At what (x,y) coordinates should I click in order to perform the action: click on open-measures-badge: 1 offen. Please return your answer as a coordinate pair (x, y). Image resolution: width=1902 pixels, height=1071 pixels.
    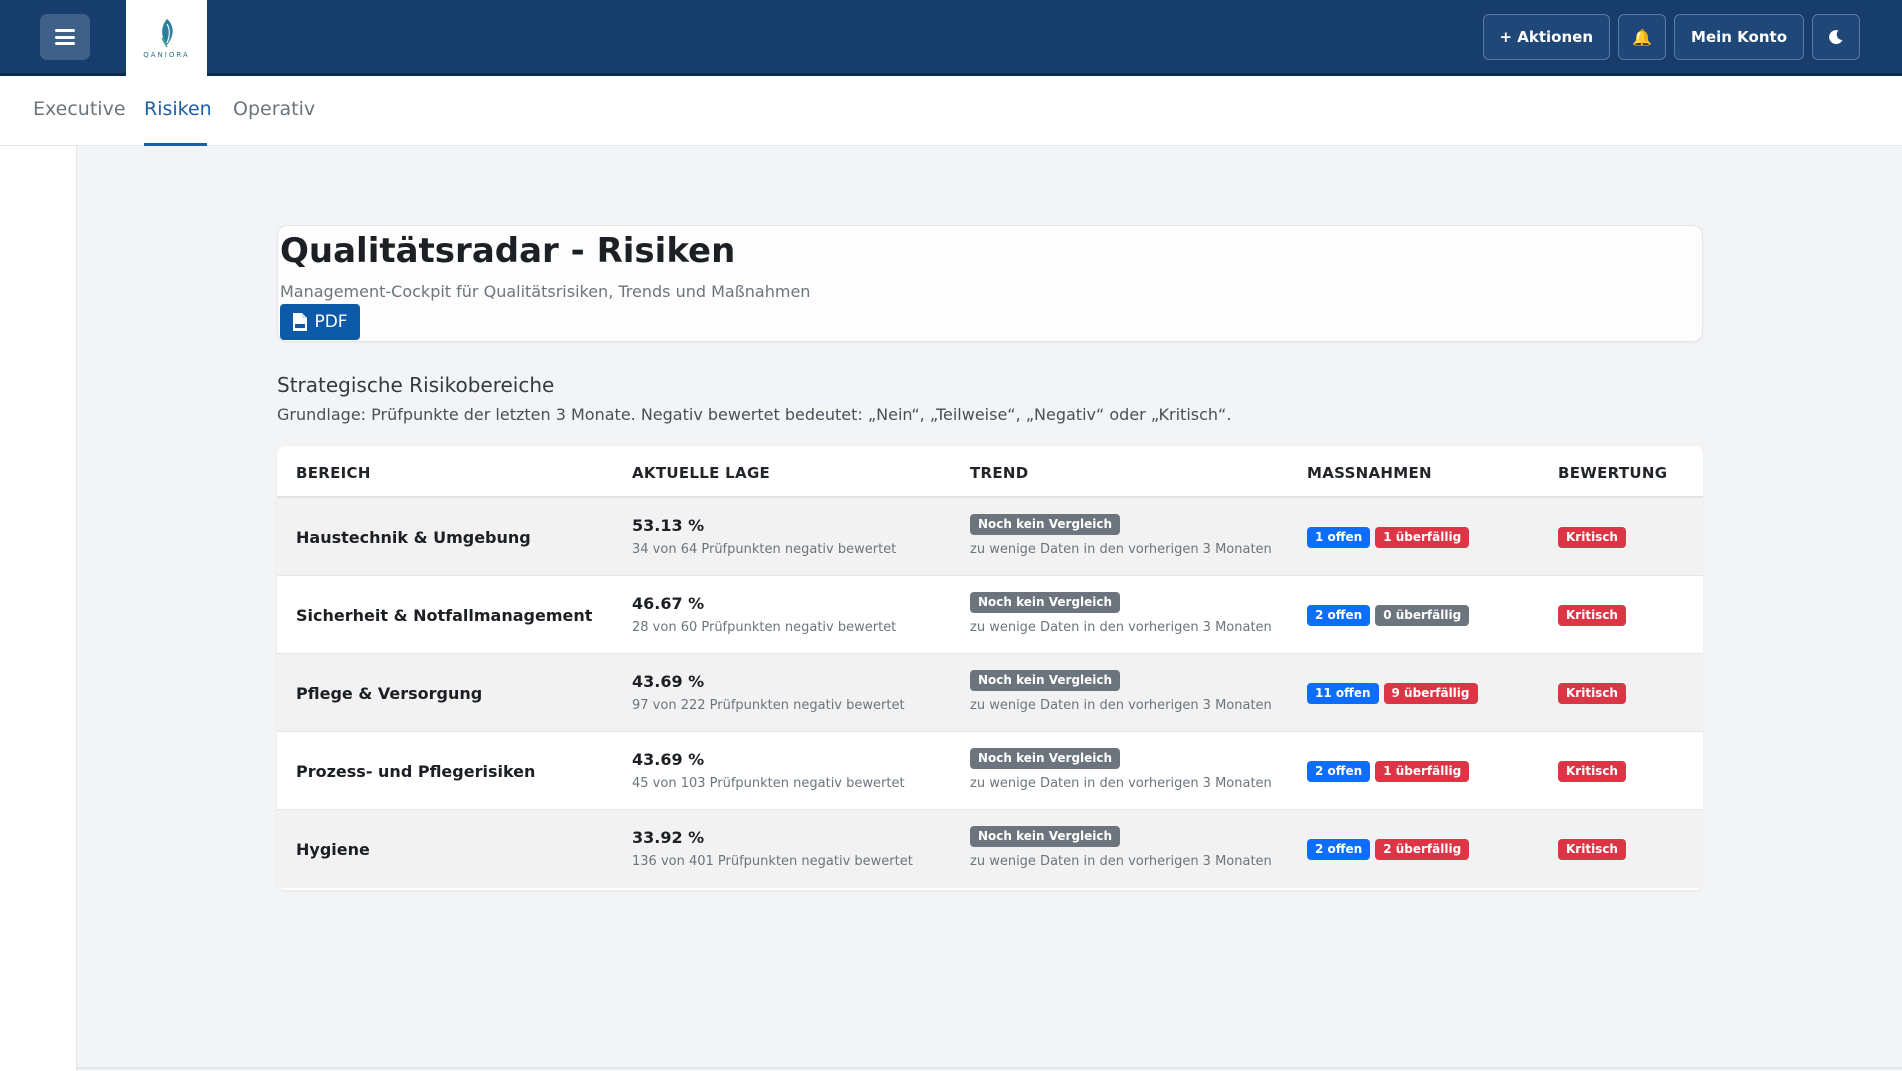
    Looking at the image, I should click on (1339, 537).